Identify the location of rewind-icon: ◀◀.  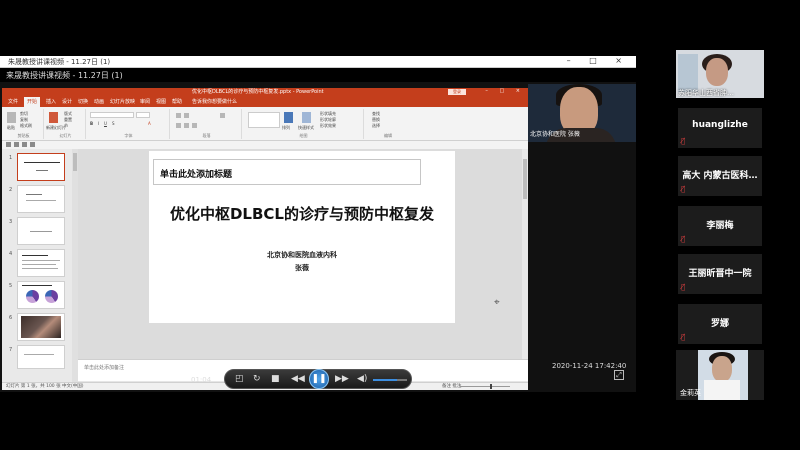
(298, 379).